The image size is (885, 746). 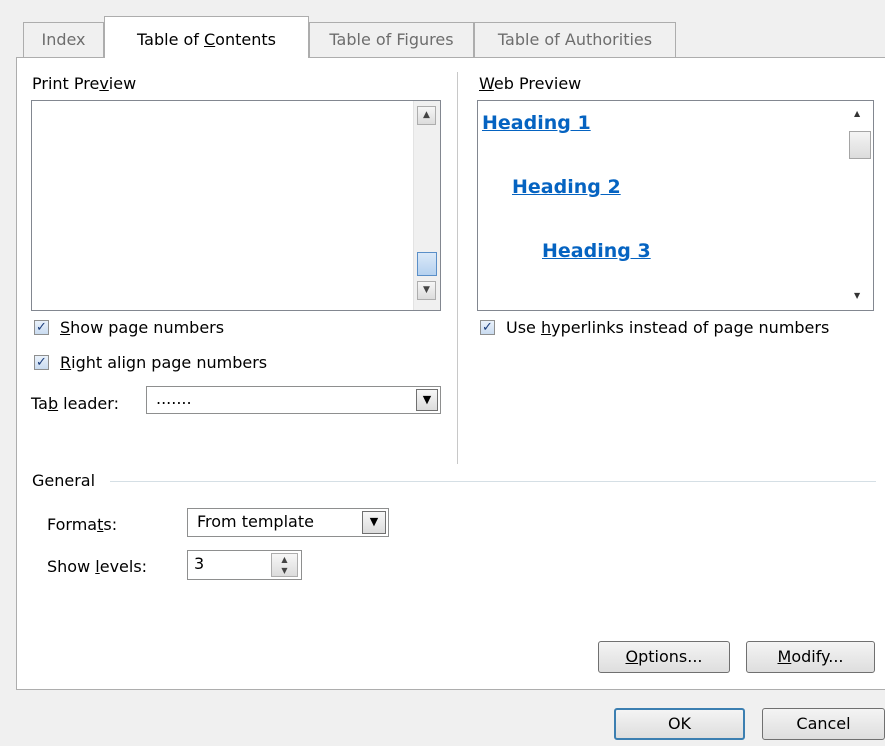 I want to click on vertical-divider, so click(x=457, y=268).